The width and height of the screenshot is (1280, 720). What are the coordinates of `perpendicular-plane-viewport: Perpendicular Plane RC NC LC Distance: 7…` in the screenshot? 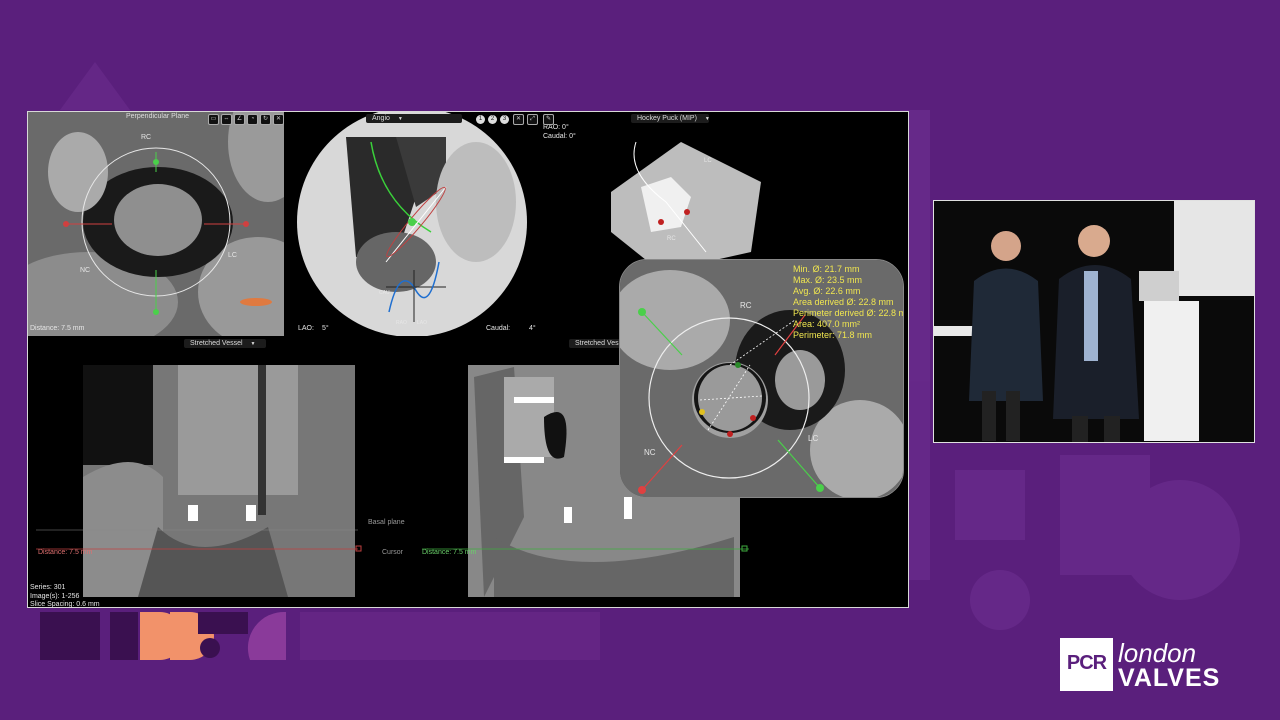 It's located at (156, 224).